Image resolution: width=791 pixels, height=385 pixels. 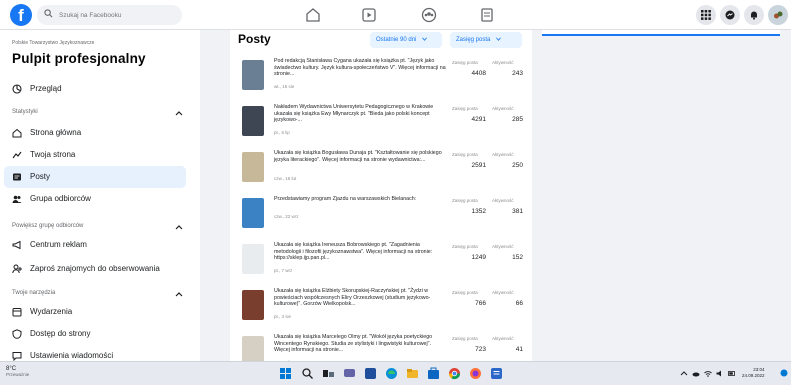 What do you see at coordinates (56, 132) in the screenshot?
I see `sidebar-item-label: Strona główna` at bounding box center [56, 132].